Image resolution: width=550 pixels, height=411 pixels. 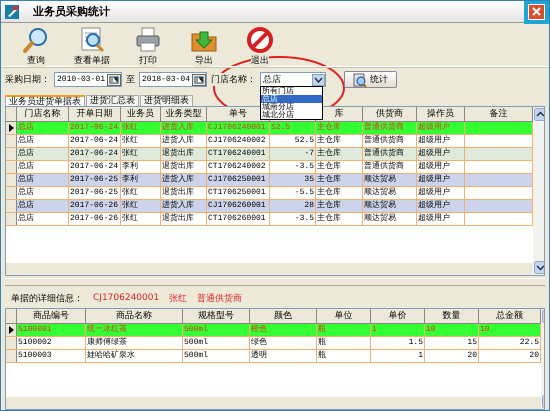 What do you see at coordinates (398, 316) in the screenshot?
I see `column-header: 单价` at bounding box center [398, 316].